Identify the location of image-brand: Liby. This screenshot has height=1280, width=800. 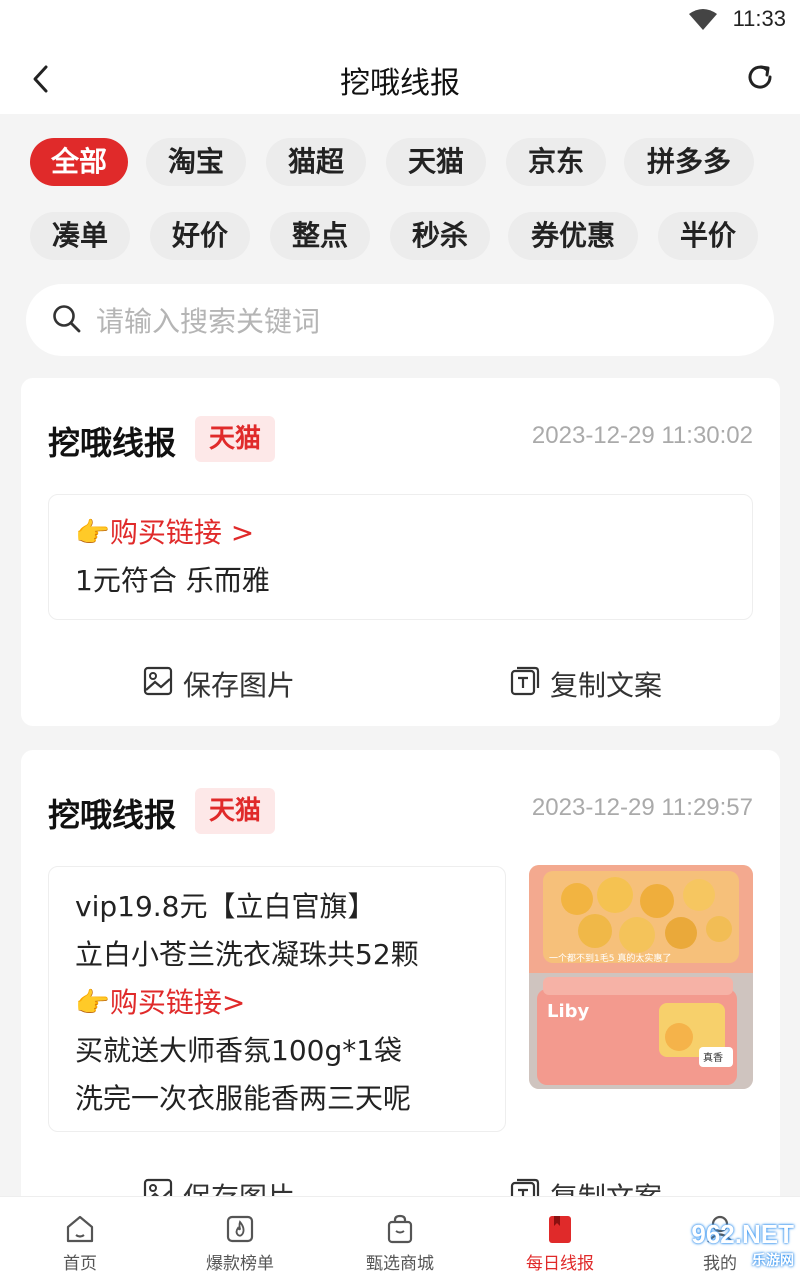
(568, 1011).